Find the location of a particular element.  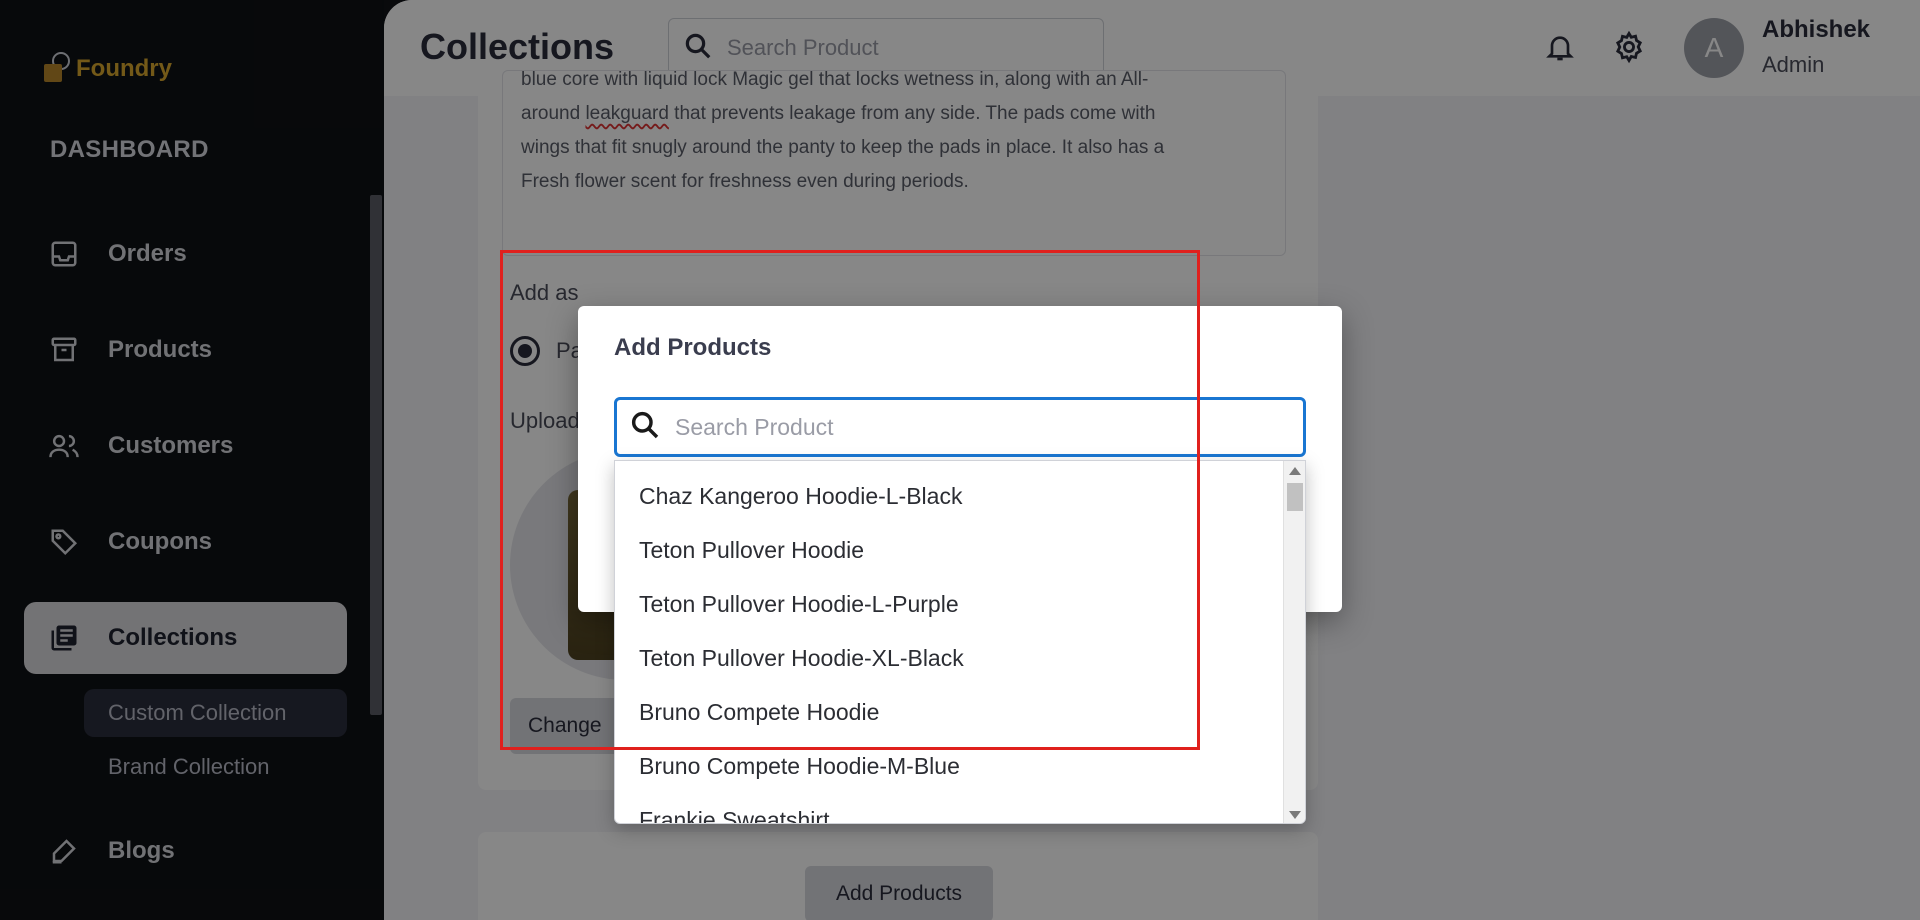

list-scrollbar is located at coordinates (1294, 642).